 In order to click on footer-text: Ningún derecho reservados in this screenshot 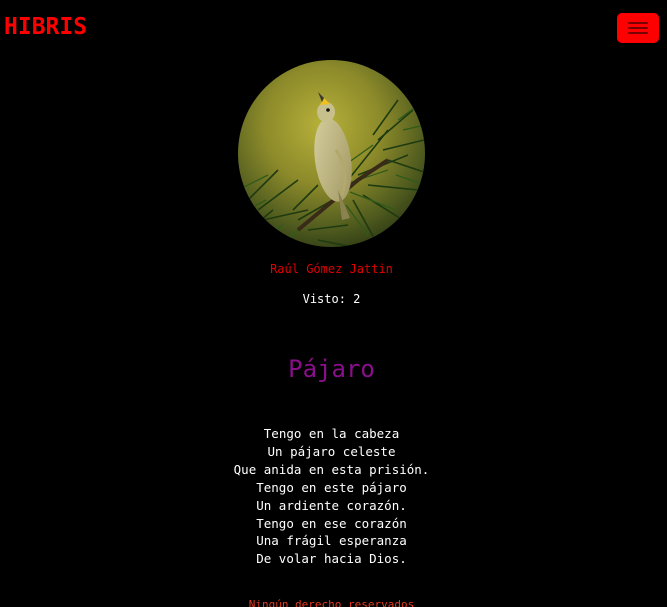, I will do `click(331, 602)`.